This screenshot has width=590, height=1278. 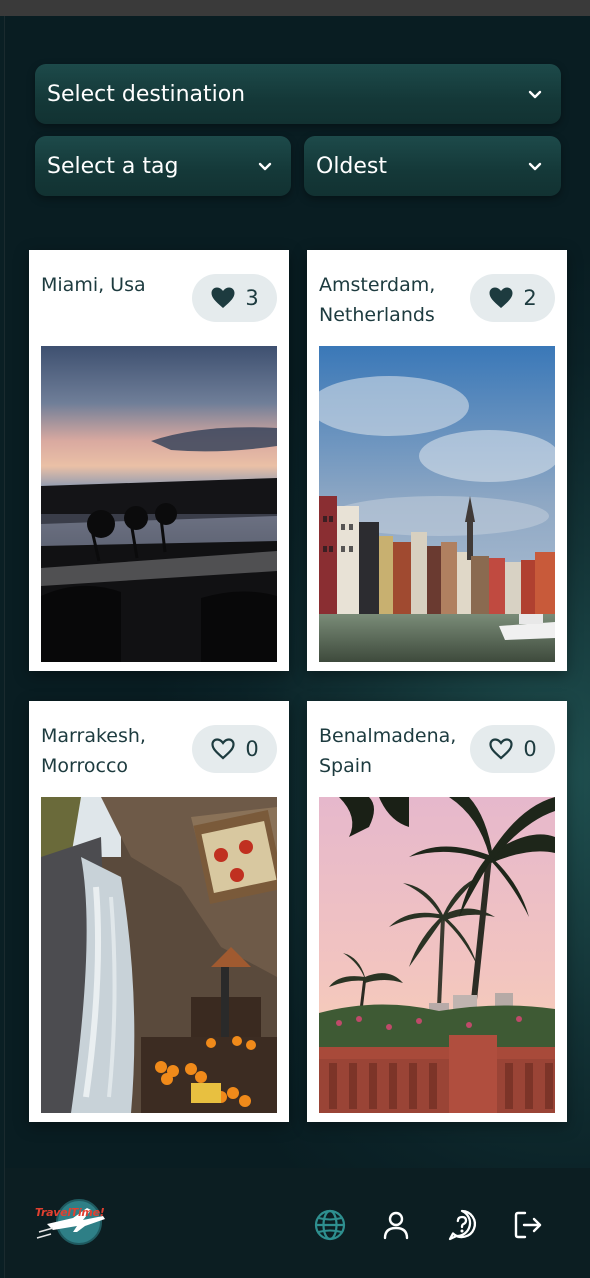 I want to click on post-card: Miami, Usa 3, so click(x=159, y=460).